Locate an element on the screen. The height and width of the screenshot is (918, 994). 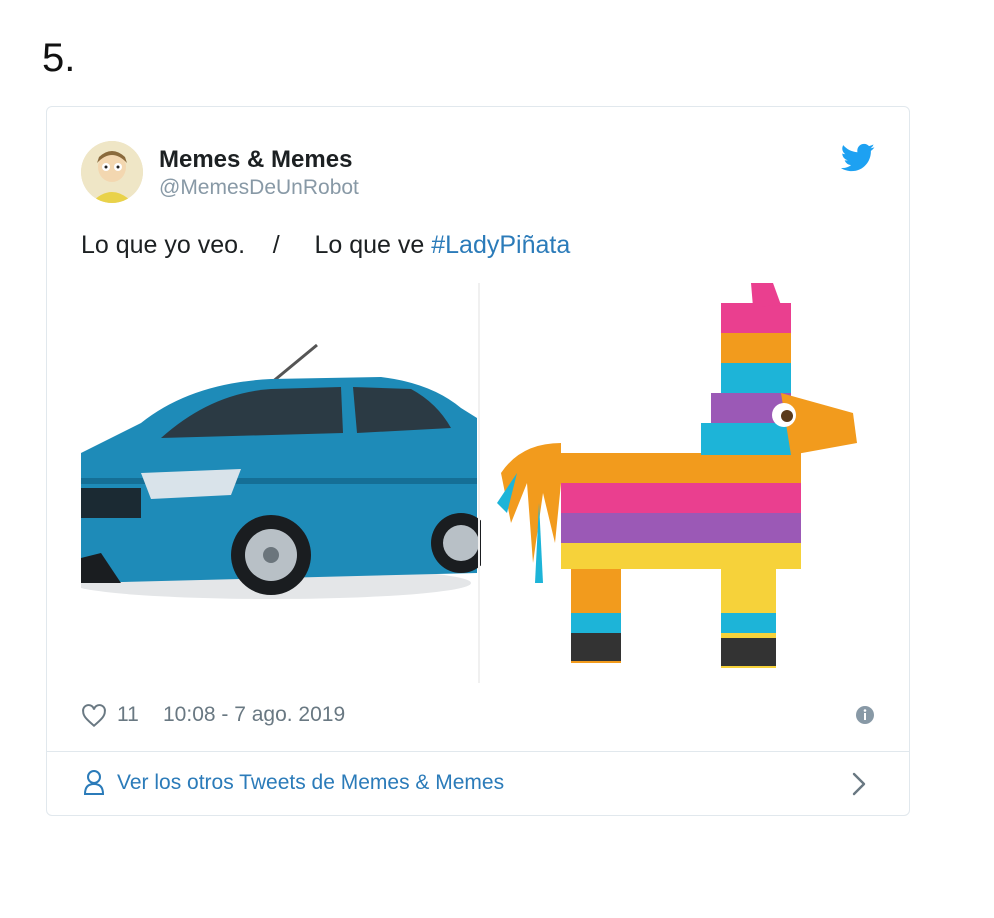
twitter-bird-icon is located at coordinates (858, 158).